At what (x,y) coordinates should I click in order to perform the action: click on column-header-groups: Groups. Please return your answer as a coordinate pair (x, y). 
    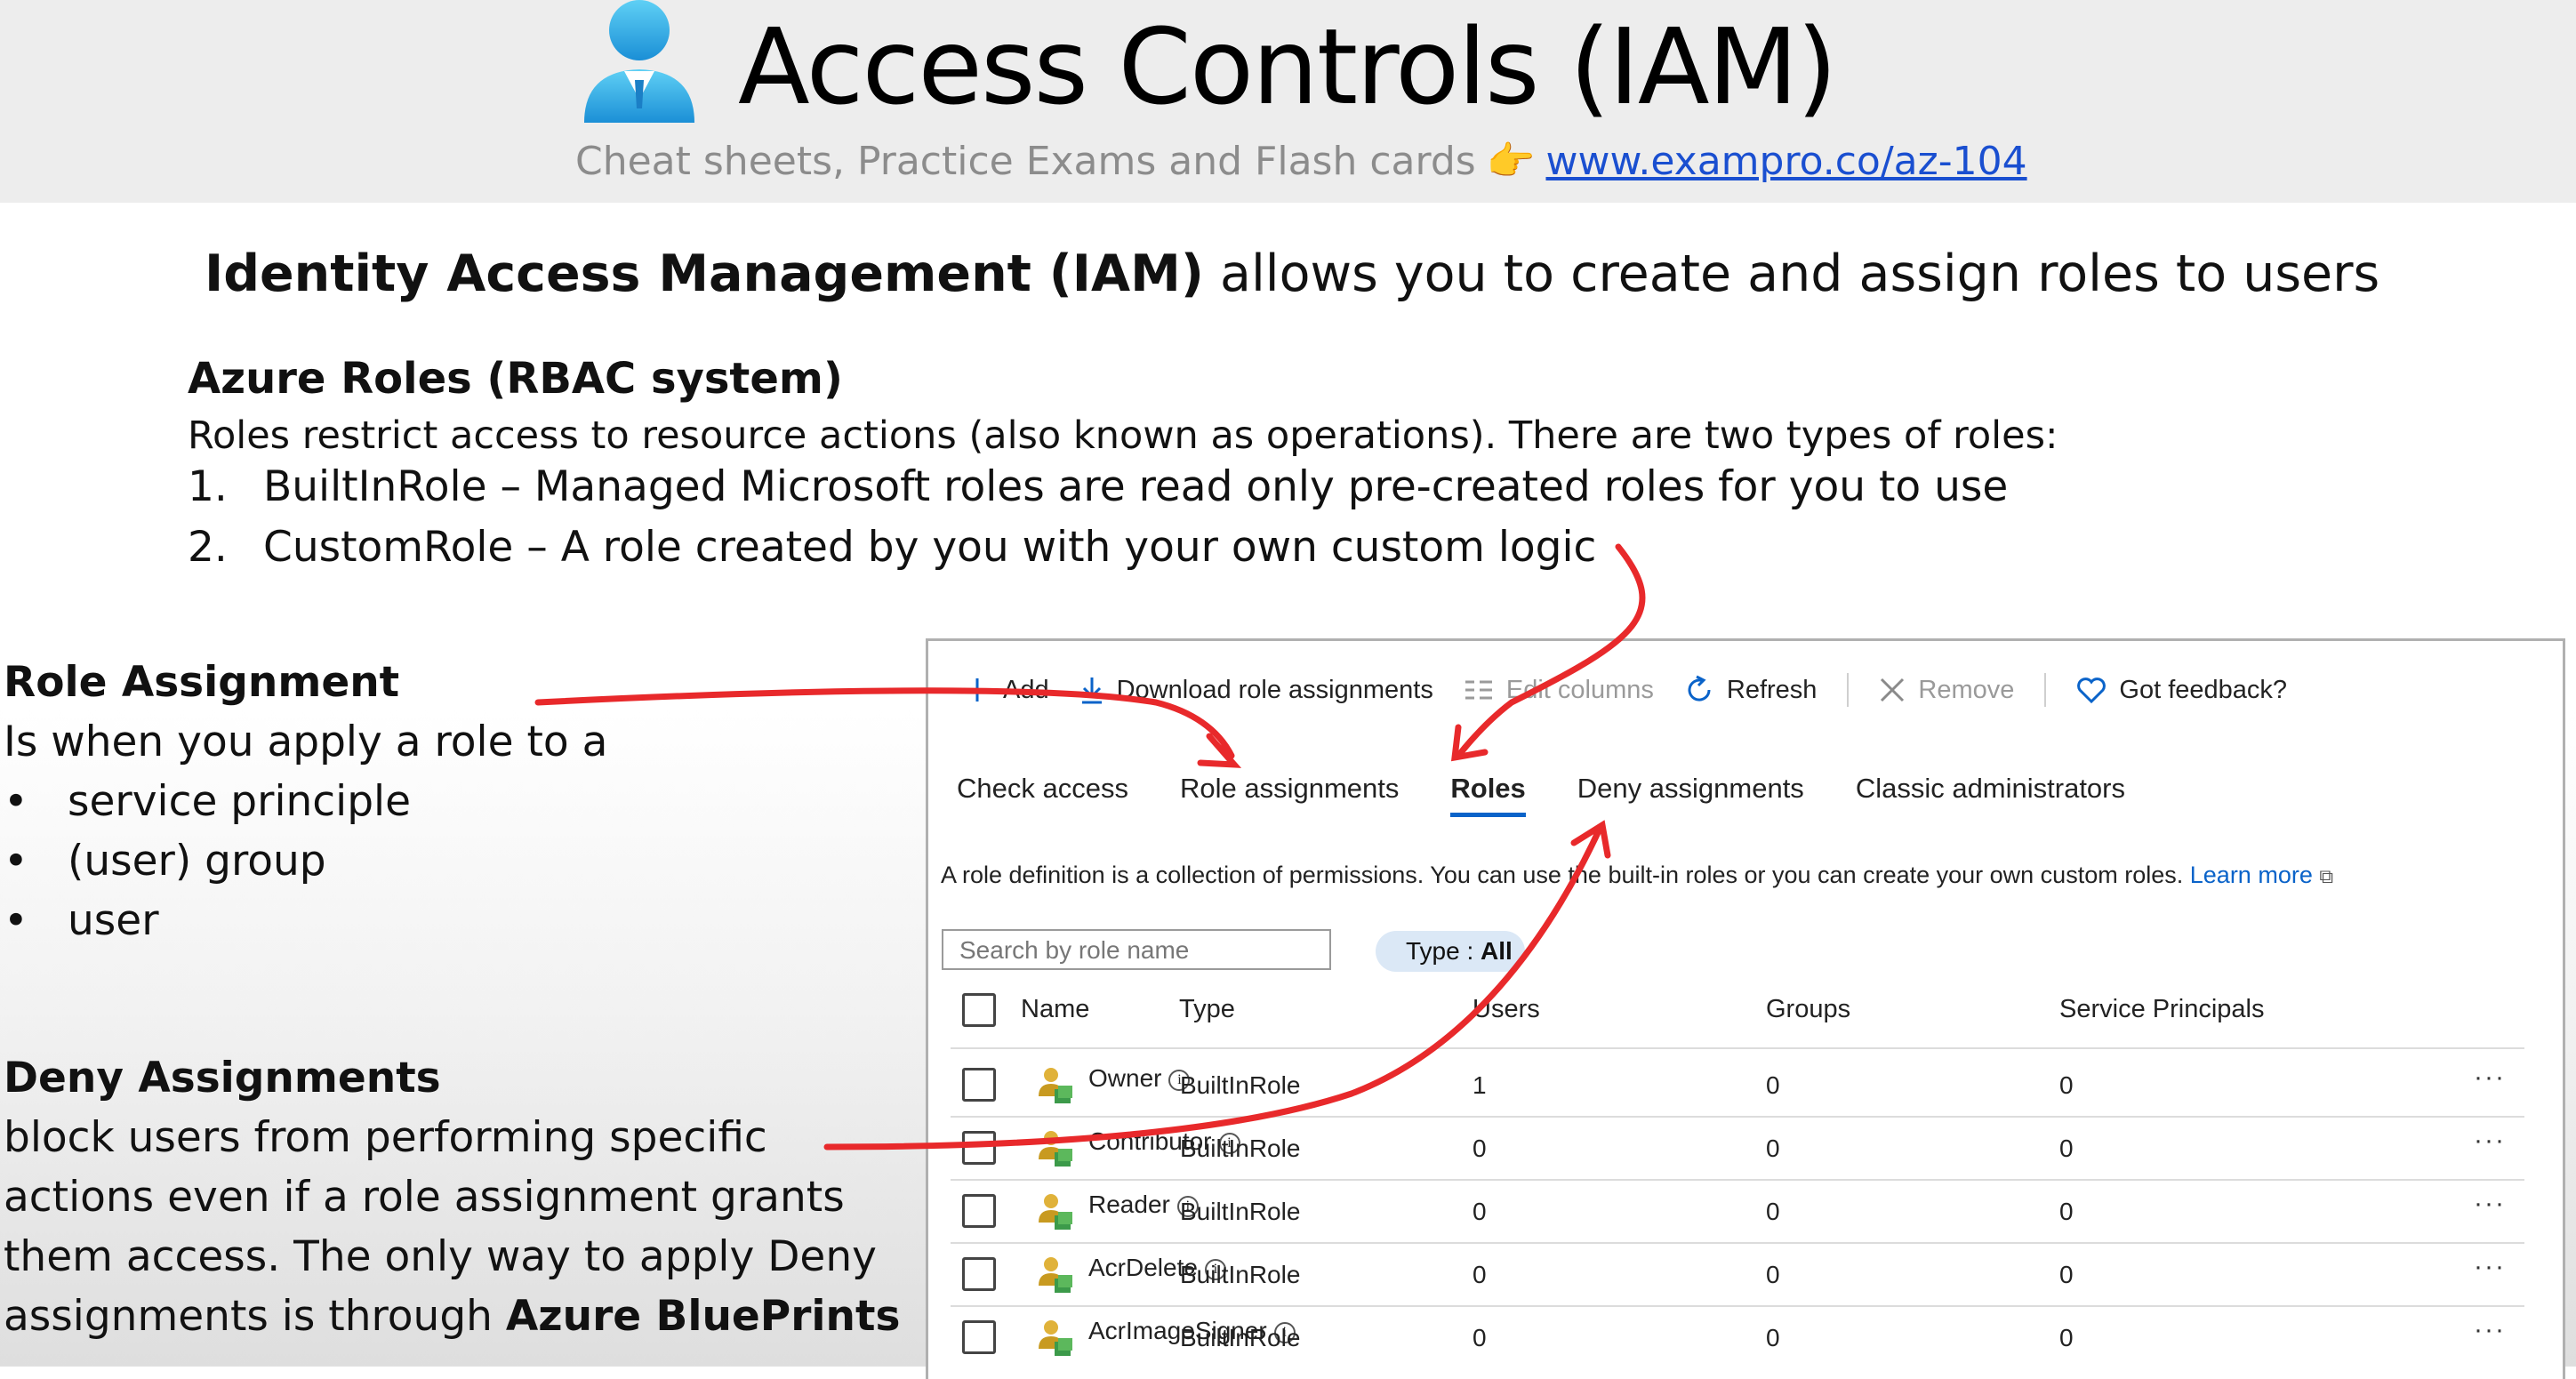
    Looking at the image, I should click on (1808, 1009).